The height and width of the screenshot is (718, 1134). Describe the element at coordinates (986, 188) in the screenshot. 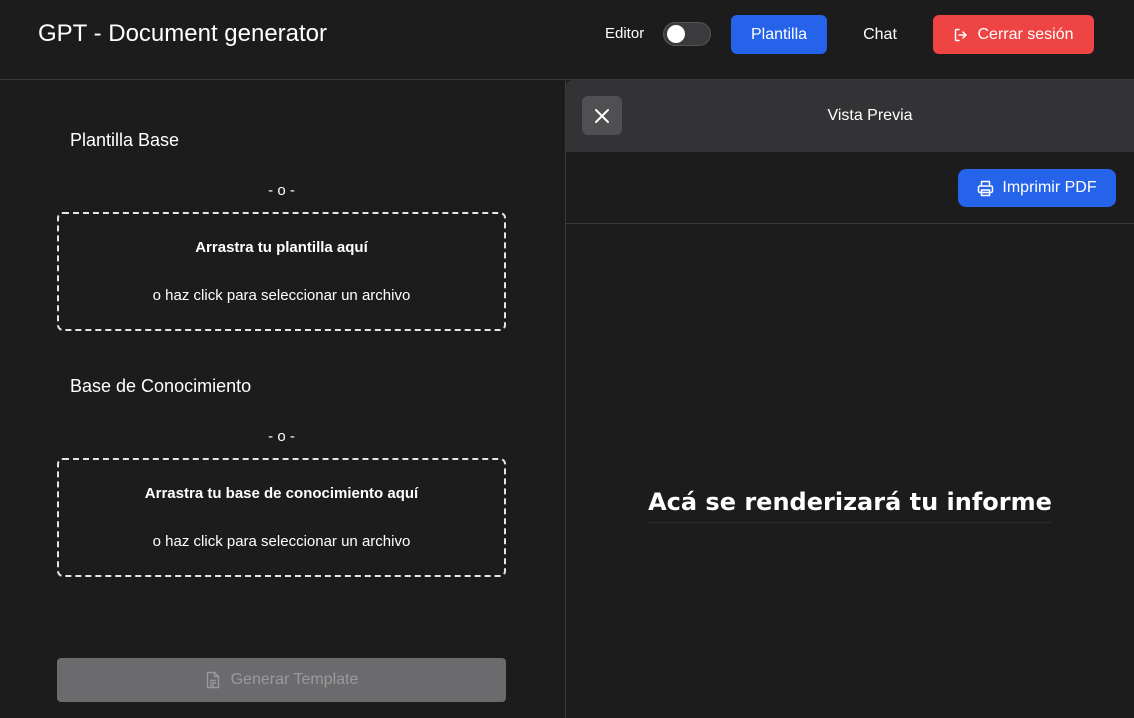

I see `printer-icon` at that location.